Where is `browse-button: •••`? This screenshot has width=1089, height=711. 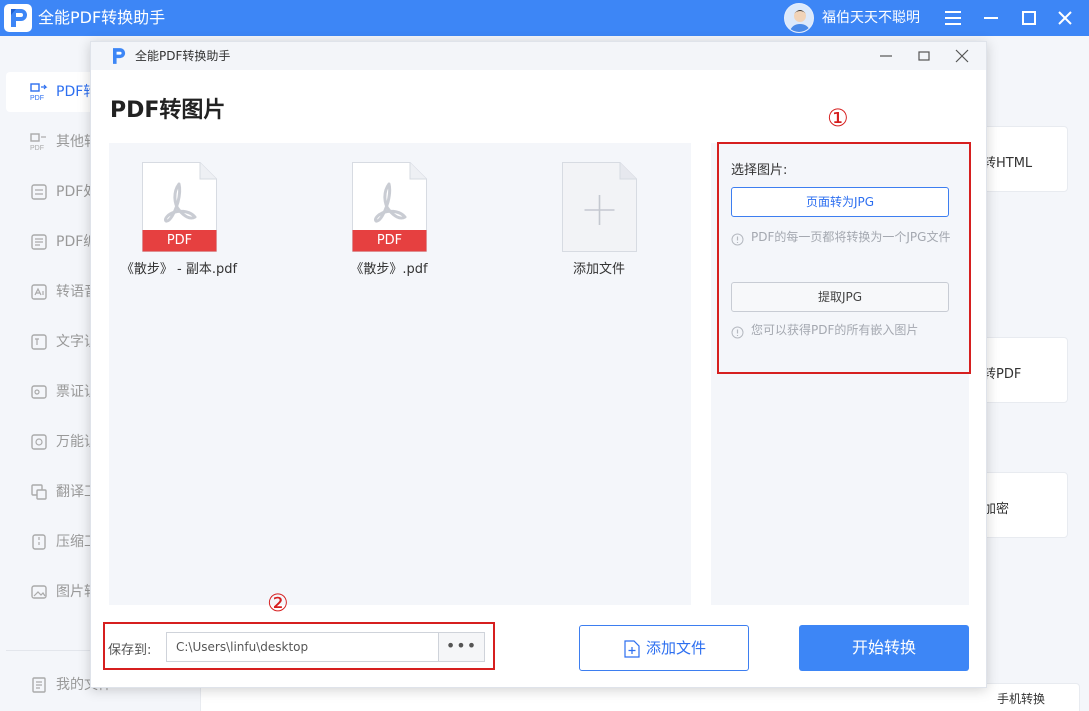
browse-button: ••• is located at coordinates (461, 647).